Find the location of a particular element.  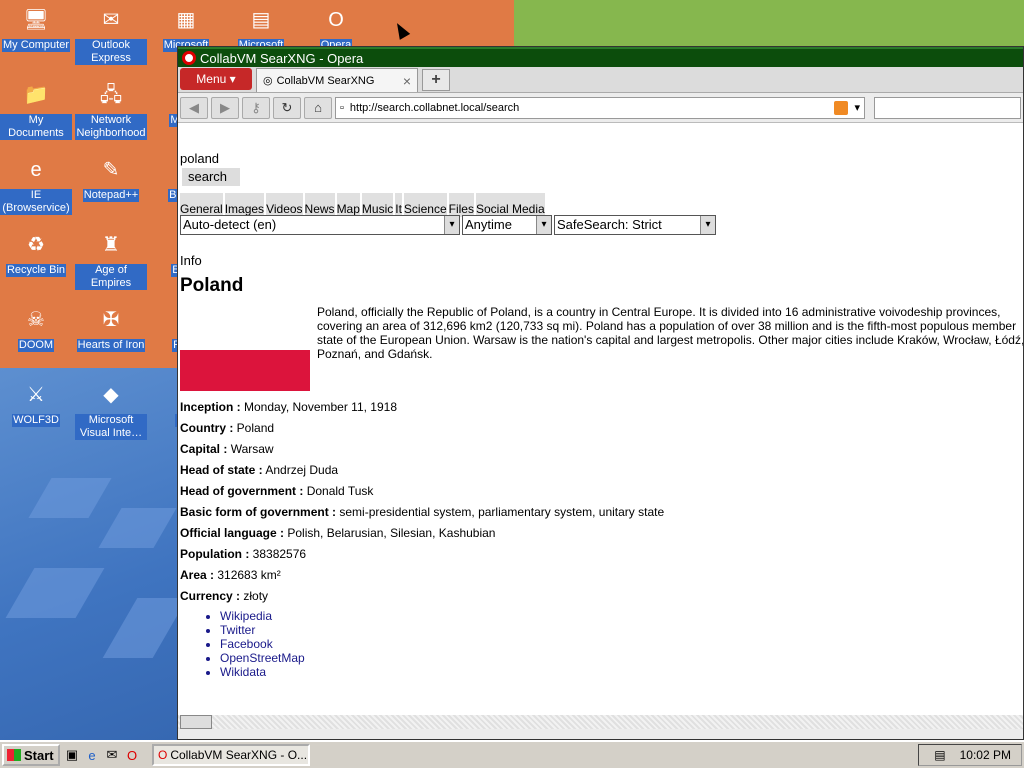

tab-bar: Menu ▾ ◎ CollabVM SearXNG × + is located at coordinates (600, 80).